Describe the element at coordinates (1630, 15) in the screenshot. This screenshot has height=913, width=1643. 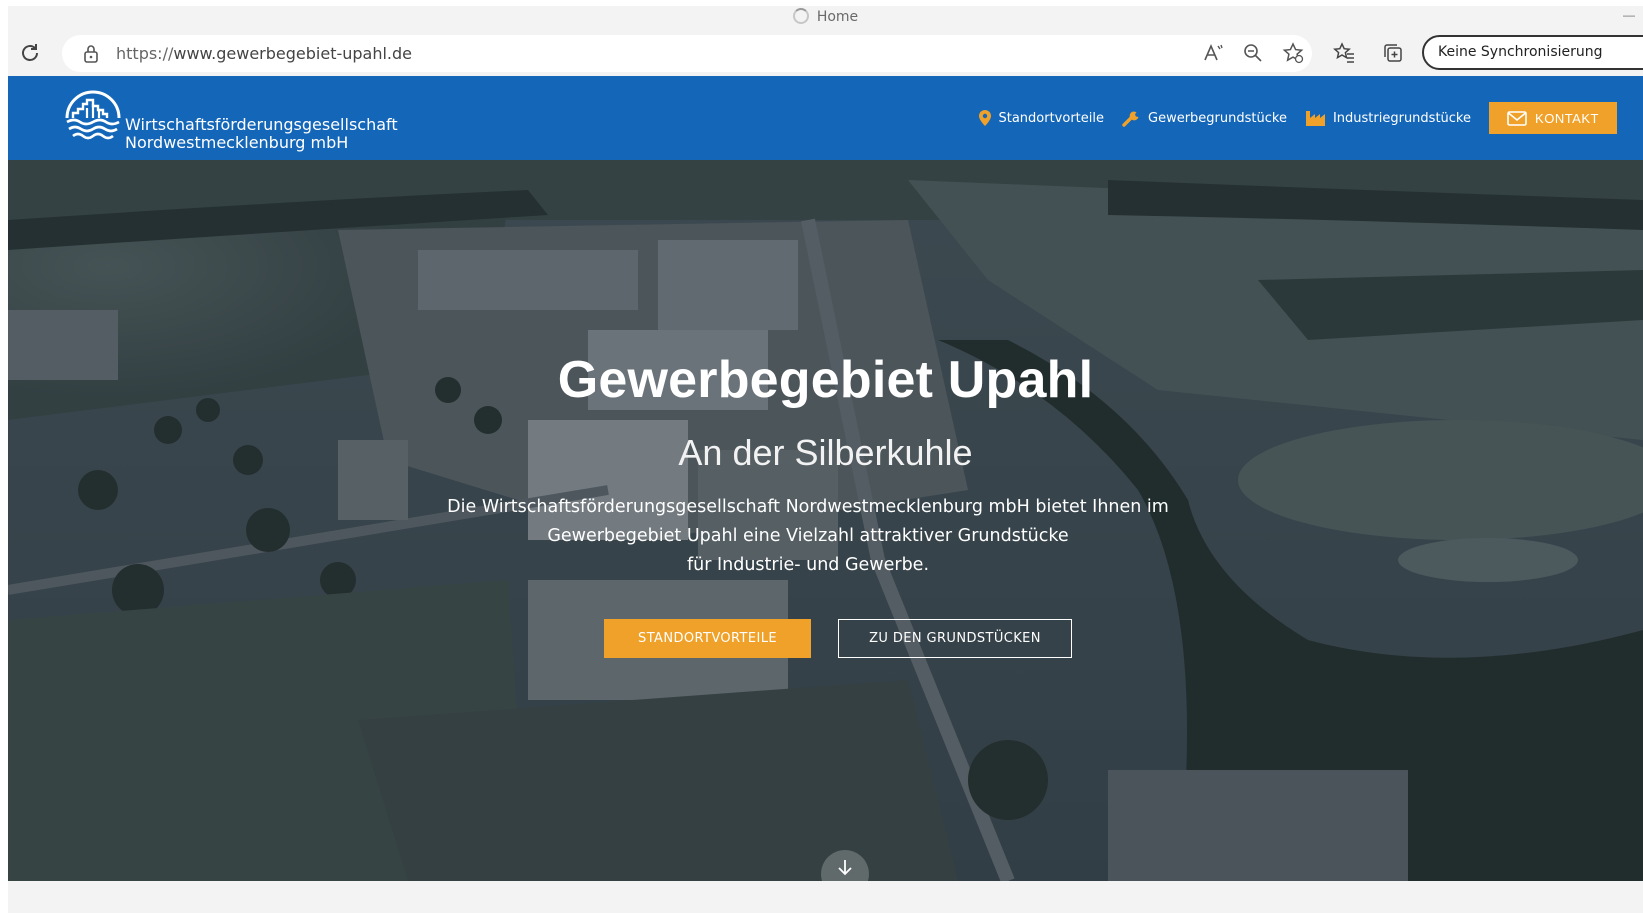
I see `minimize-button: —` at that location.